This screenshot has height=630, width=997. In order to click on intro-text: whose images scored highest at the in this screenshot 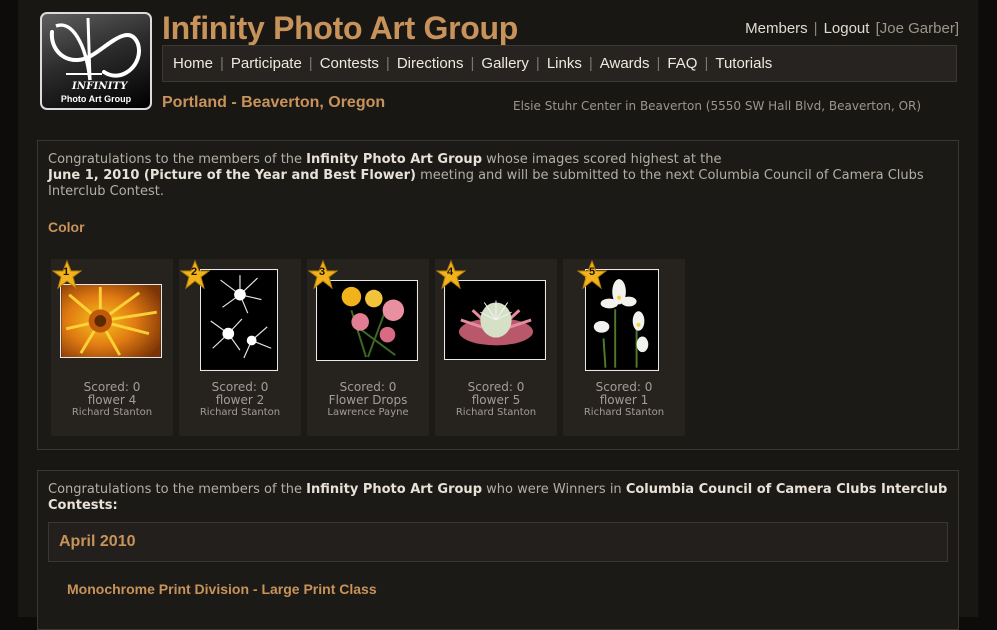, I will do `click(602, 159)`.